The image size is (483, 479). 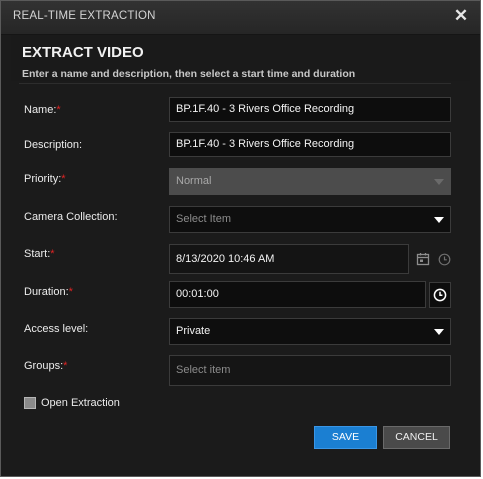 What do you see at coordinates (310, 370) in the screenshot?
I see `groups-field: Select item` at bounding box center [310, 370].